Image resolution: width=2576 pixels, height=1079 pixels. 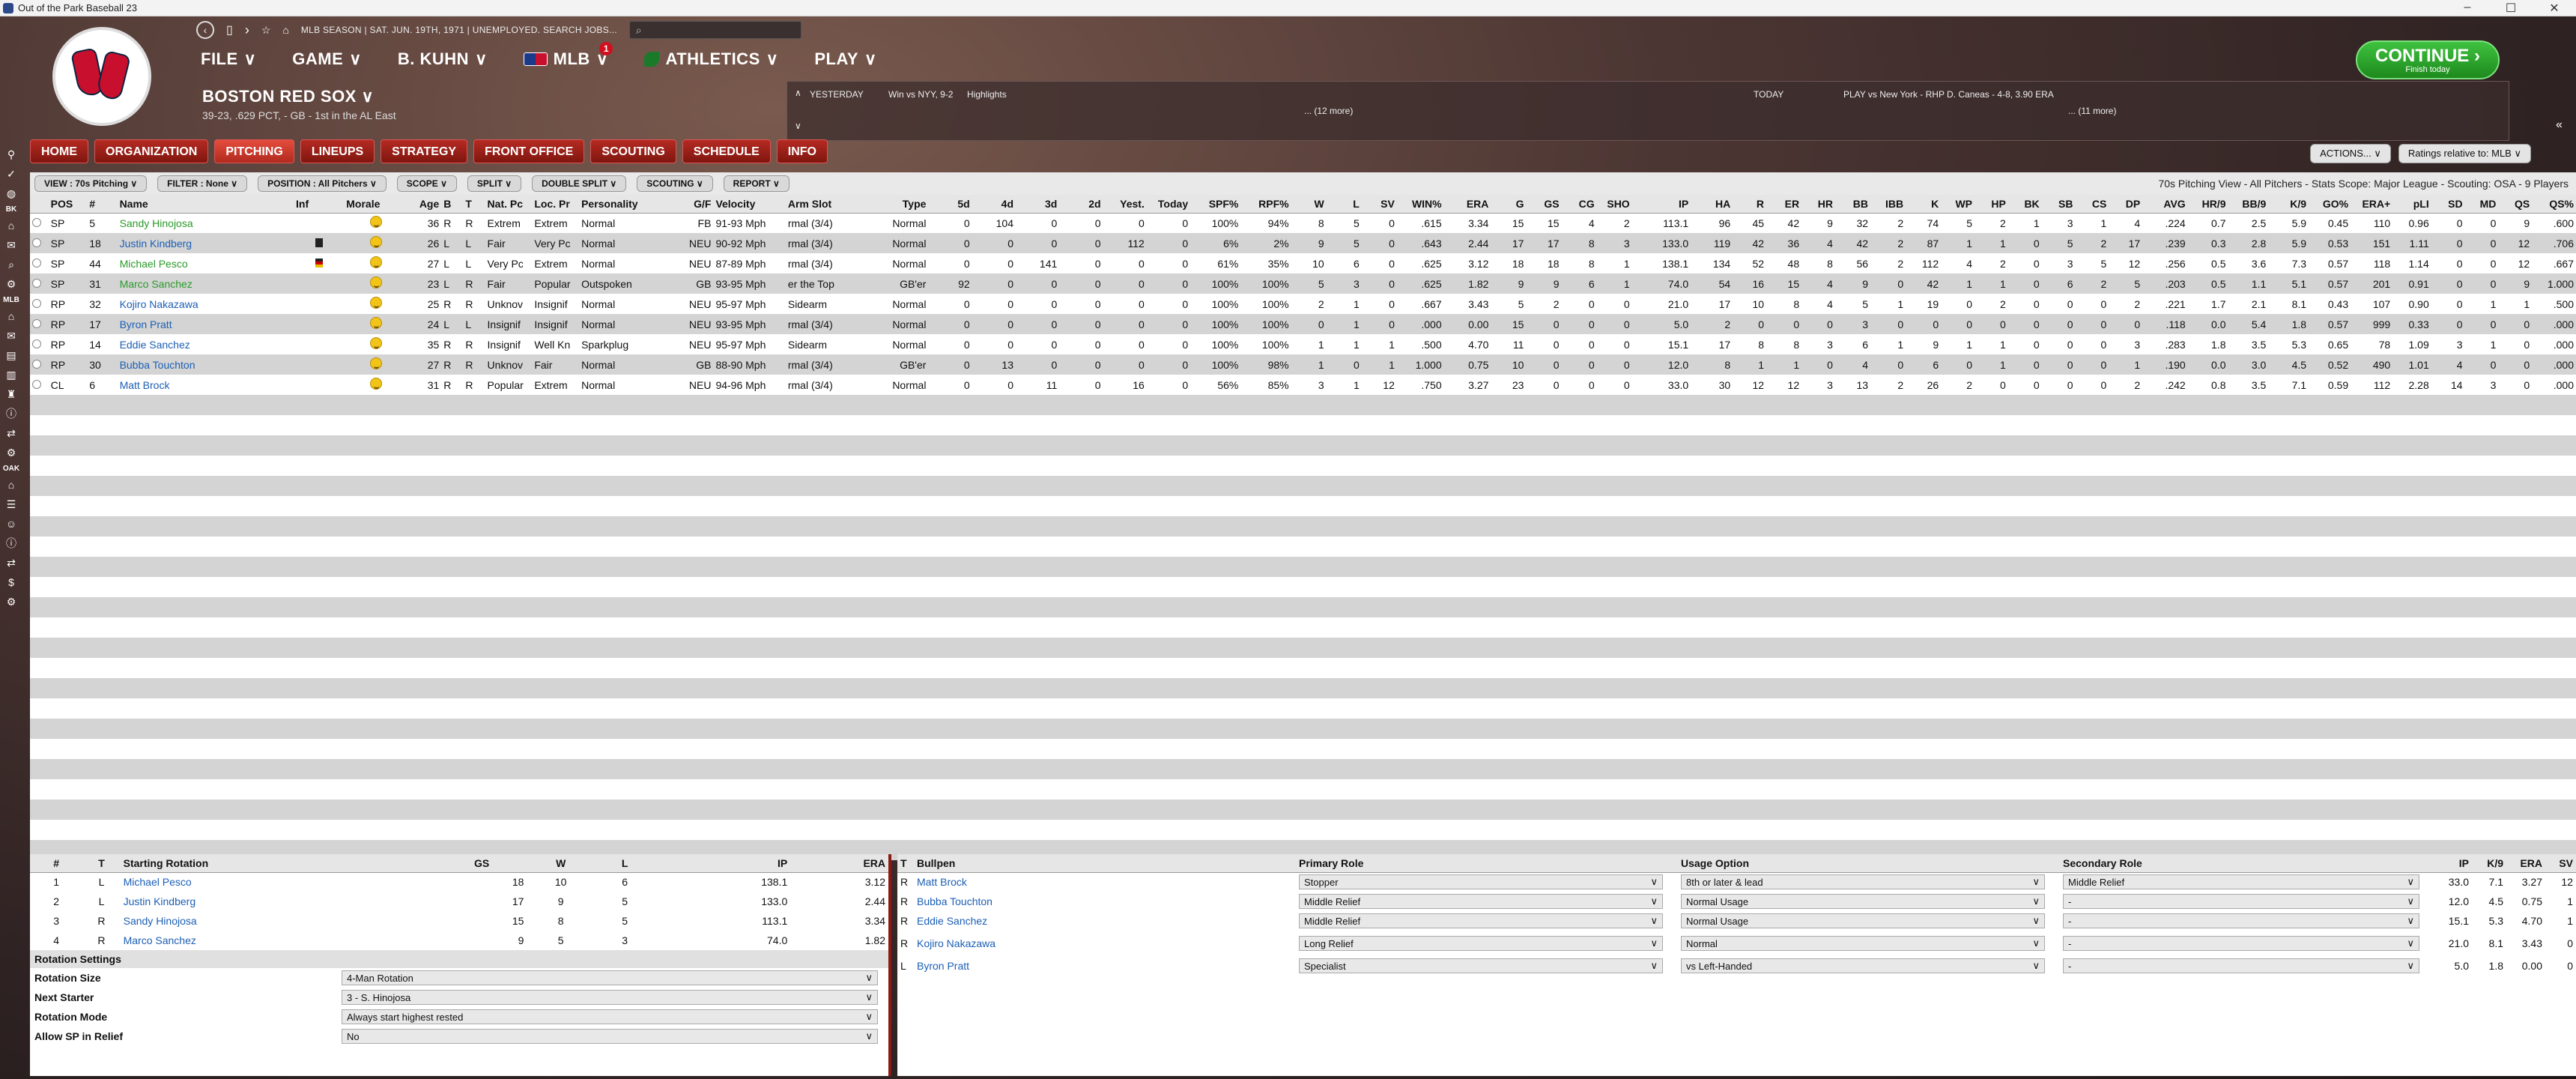 I want to click on people-icon: ☺, so click(x=11, y=523).